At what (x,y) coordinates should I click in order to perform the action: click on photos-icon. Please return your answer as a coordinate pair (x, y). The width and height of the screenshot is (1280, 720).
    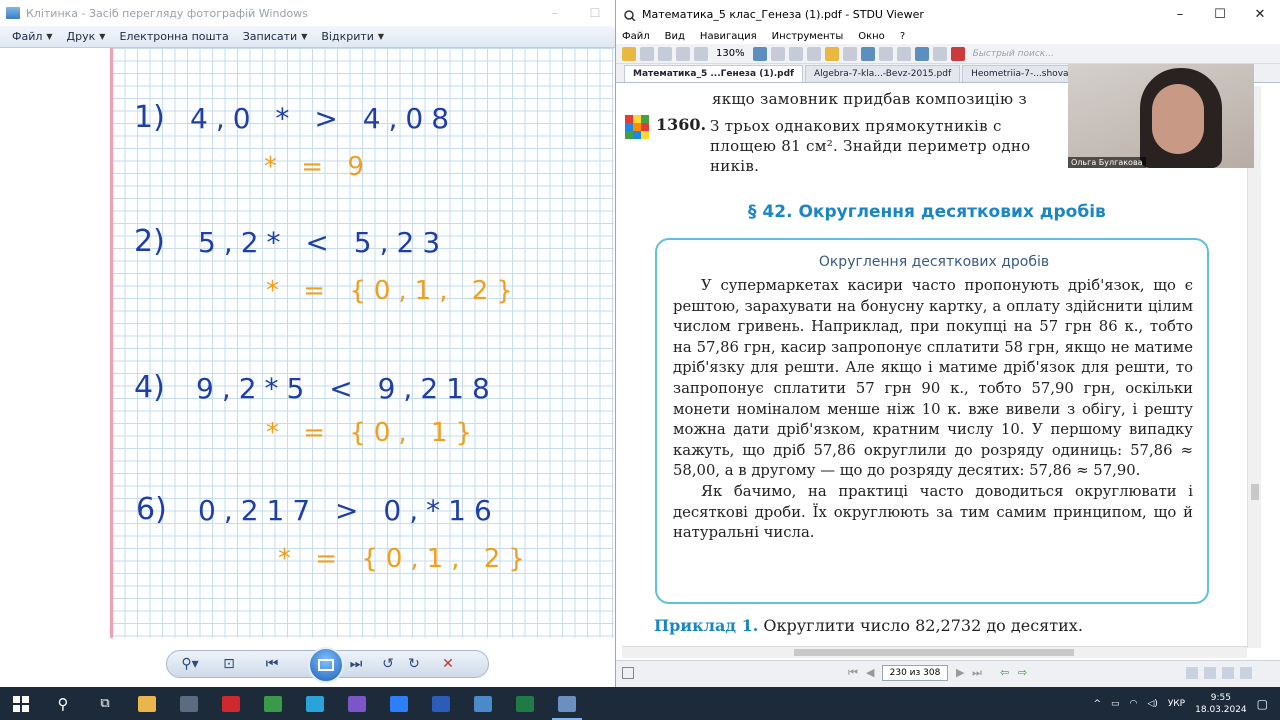
    Looking at the image, I should click on (483, 703).